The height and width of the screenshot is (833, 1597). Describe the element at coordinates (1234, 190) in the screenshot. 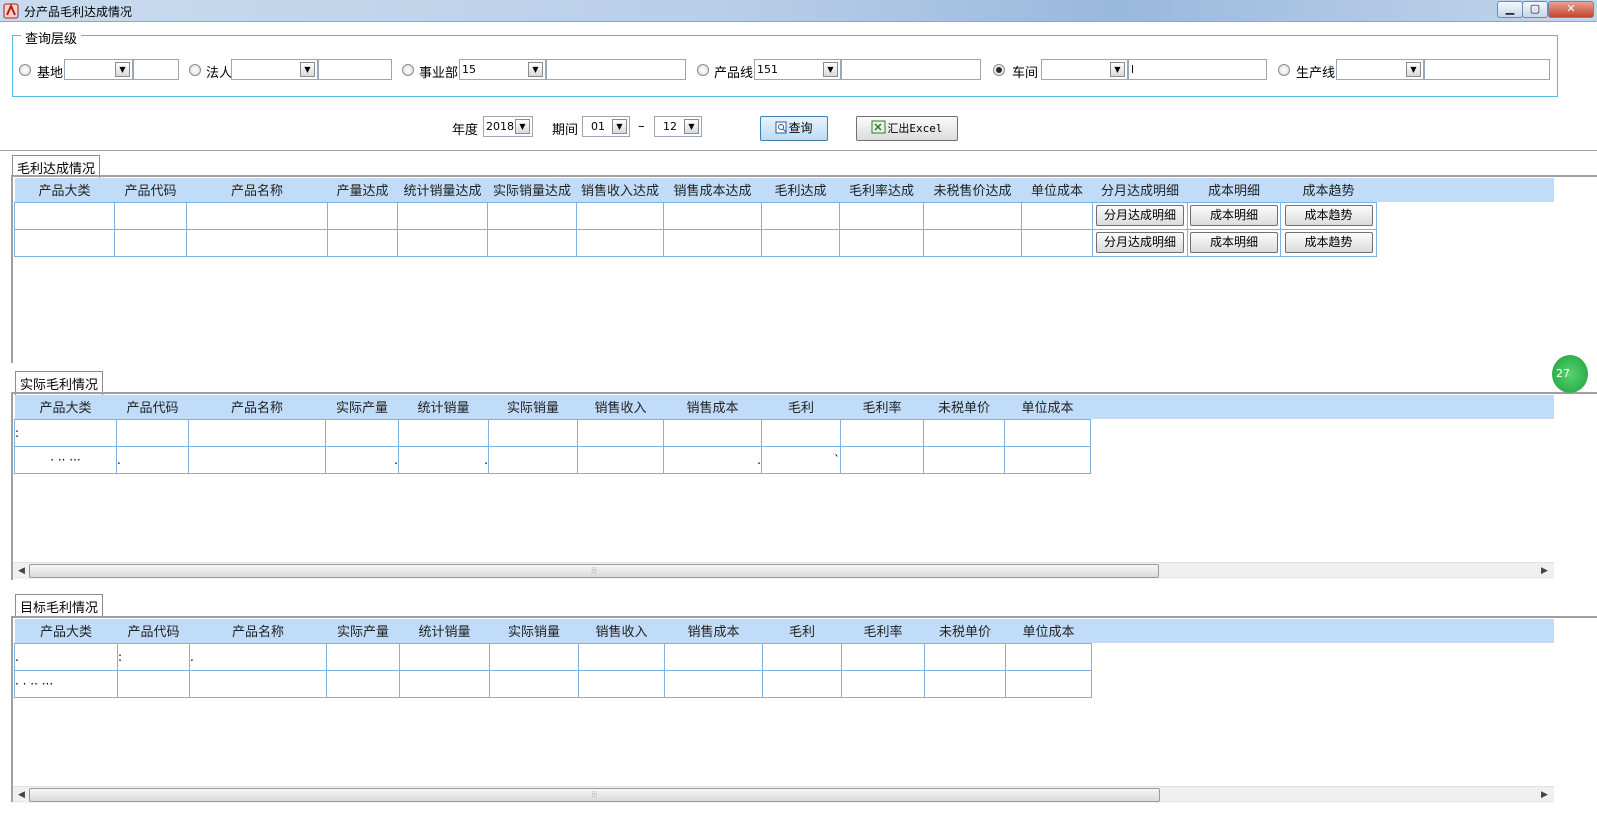

I see `column-header: 成本明细` at that location.